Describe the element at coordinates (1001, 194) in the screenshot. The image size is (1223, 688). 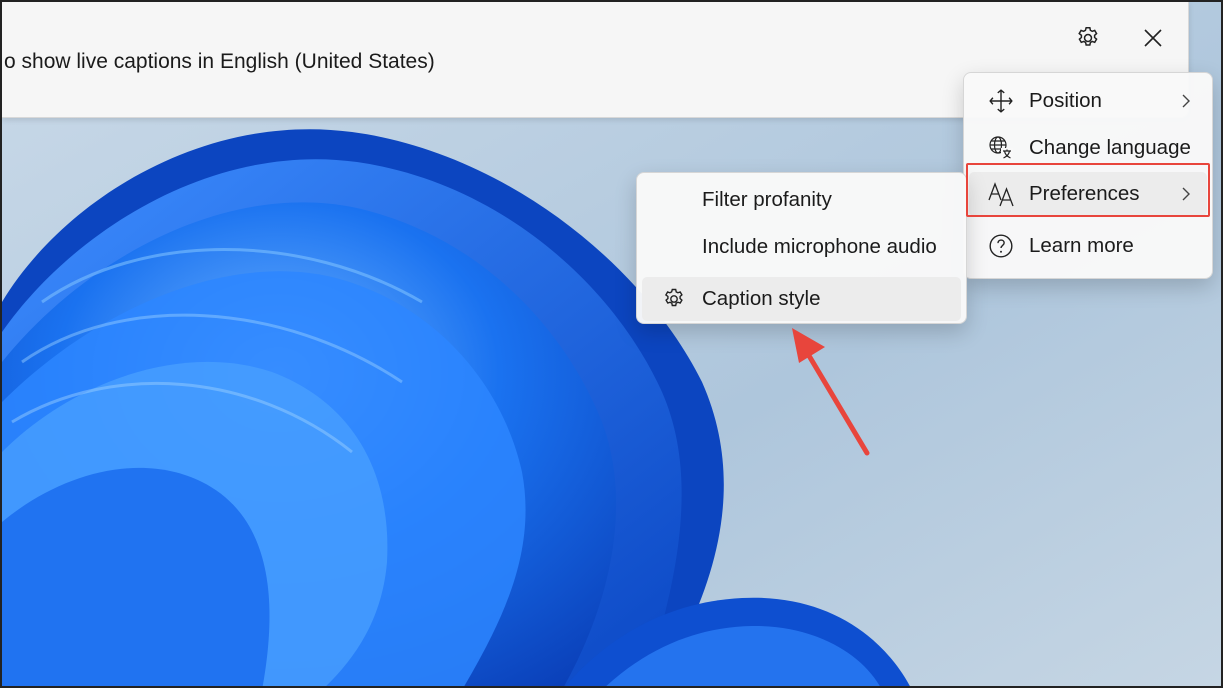
I see `font-size-icon` at that location.